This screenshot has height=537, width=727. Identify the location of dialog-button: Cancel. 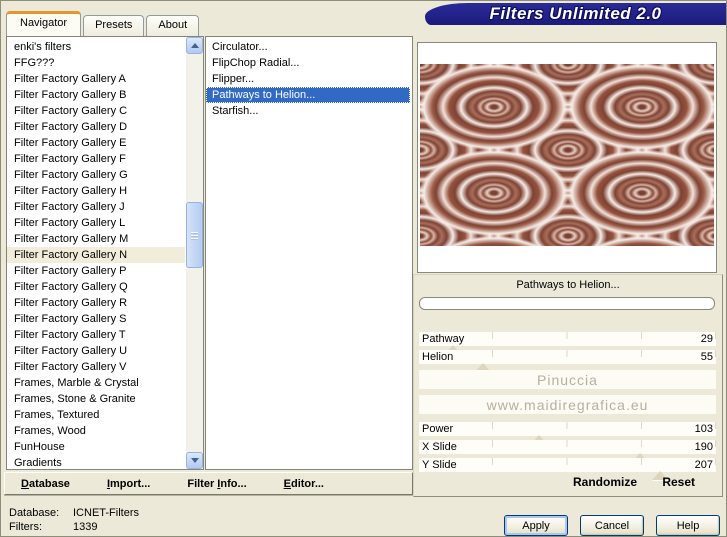
(612, 525).